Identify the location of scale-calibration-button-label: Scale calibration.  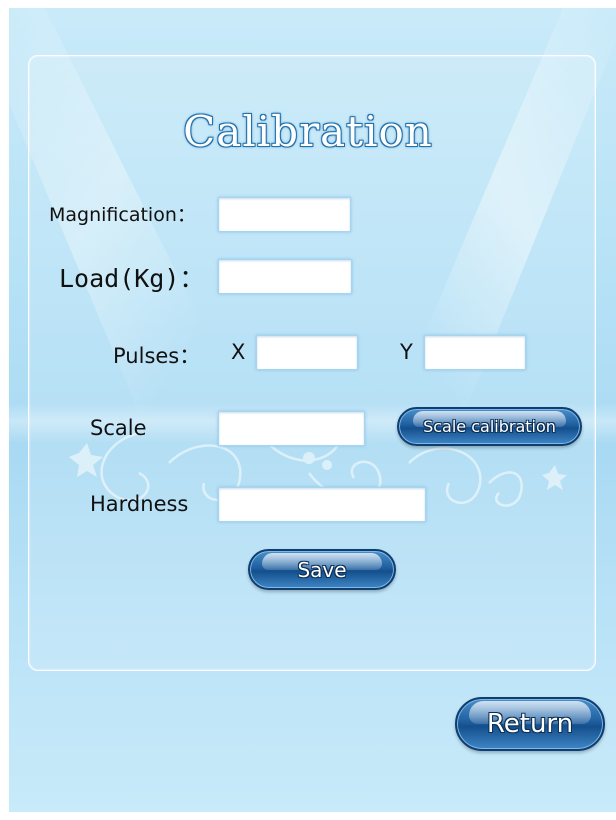
(489, 426).